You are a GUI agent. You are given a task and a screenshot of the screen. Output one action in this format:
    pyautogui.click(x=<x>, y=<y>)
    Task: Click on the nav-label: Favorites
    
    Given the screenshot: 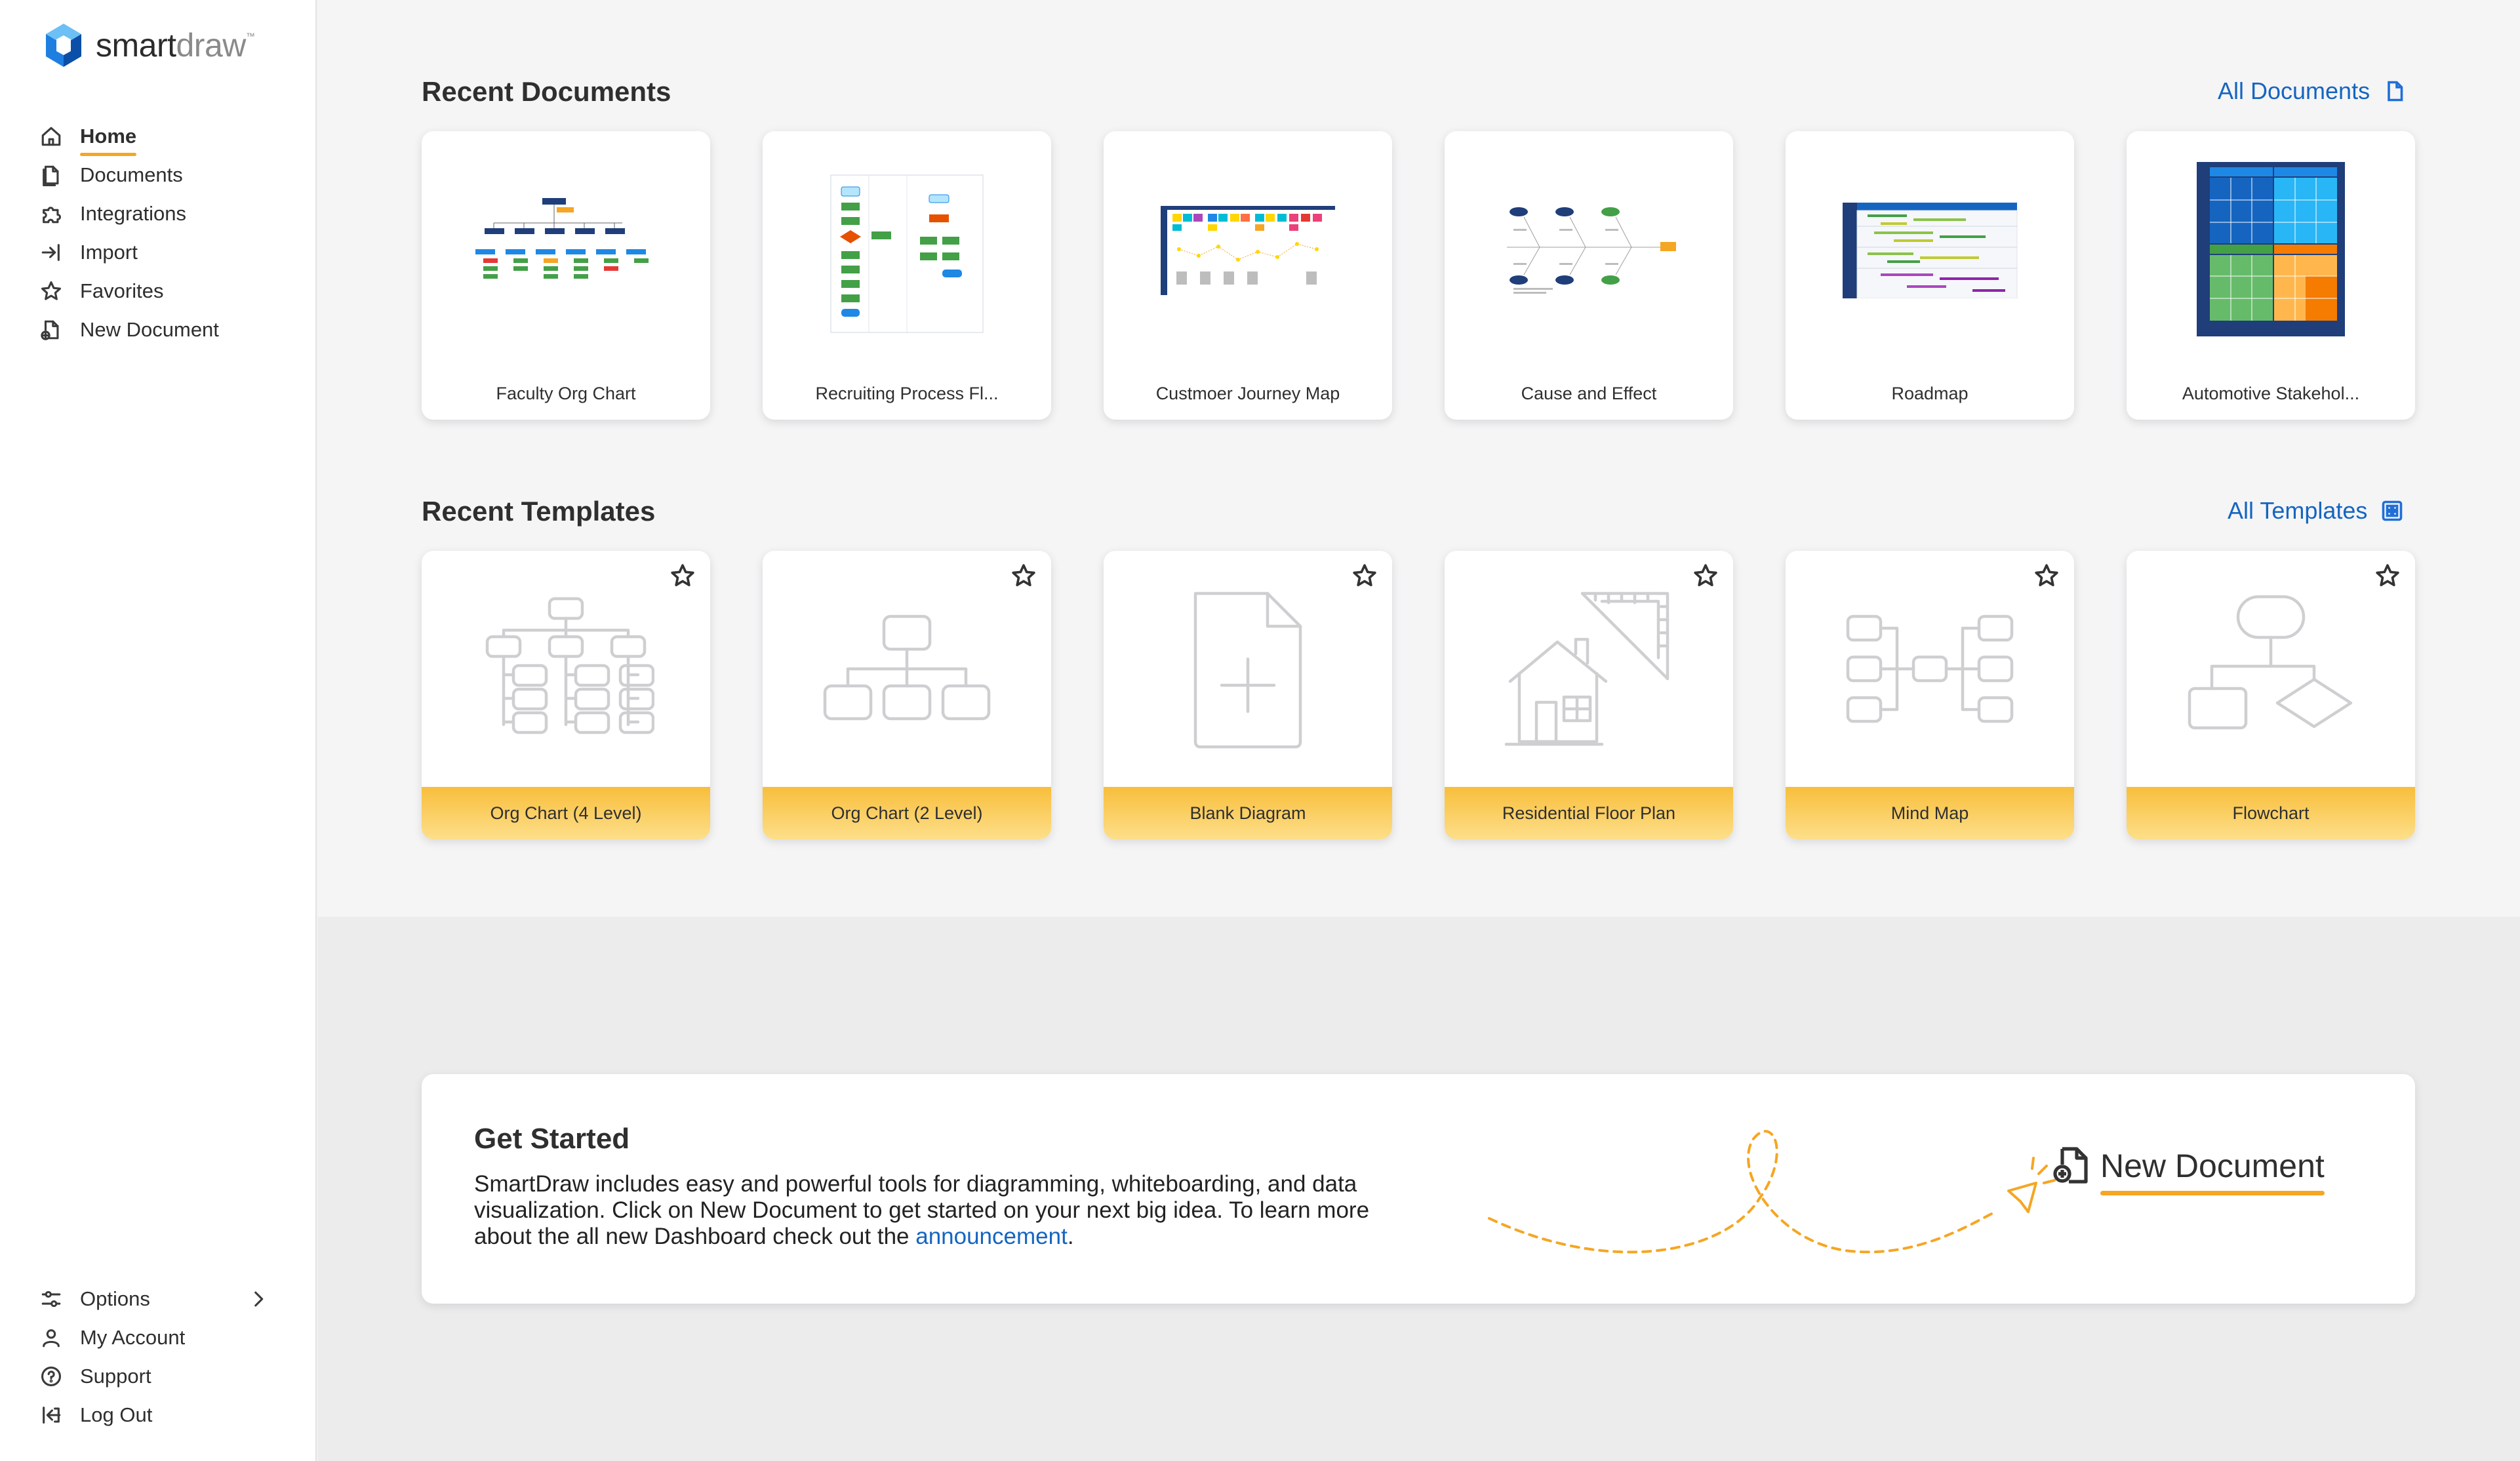 What is the action you would take?
    pyautogui.click(x=122, y=290)
    